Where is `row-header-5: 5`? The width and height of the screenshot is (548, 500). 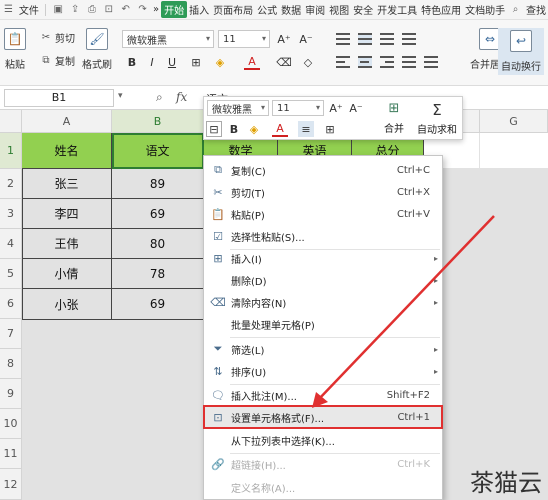 row-header-5: 5 is located at coordinates (11, 274).